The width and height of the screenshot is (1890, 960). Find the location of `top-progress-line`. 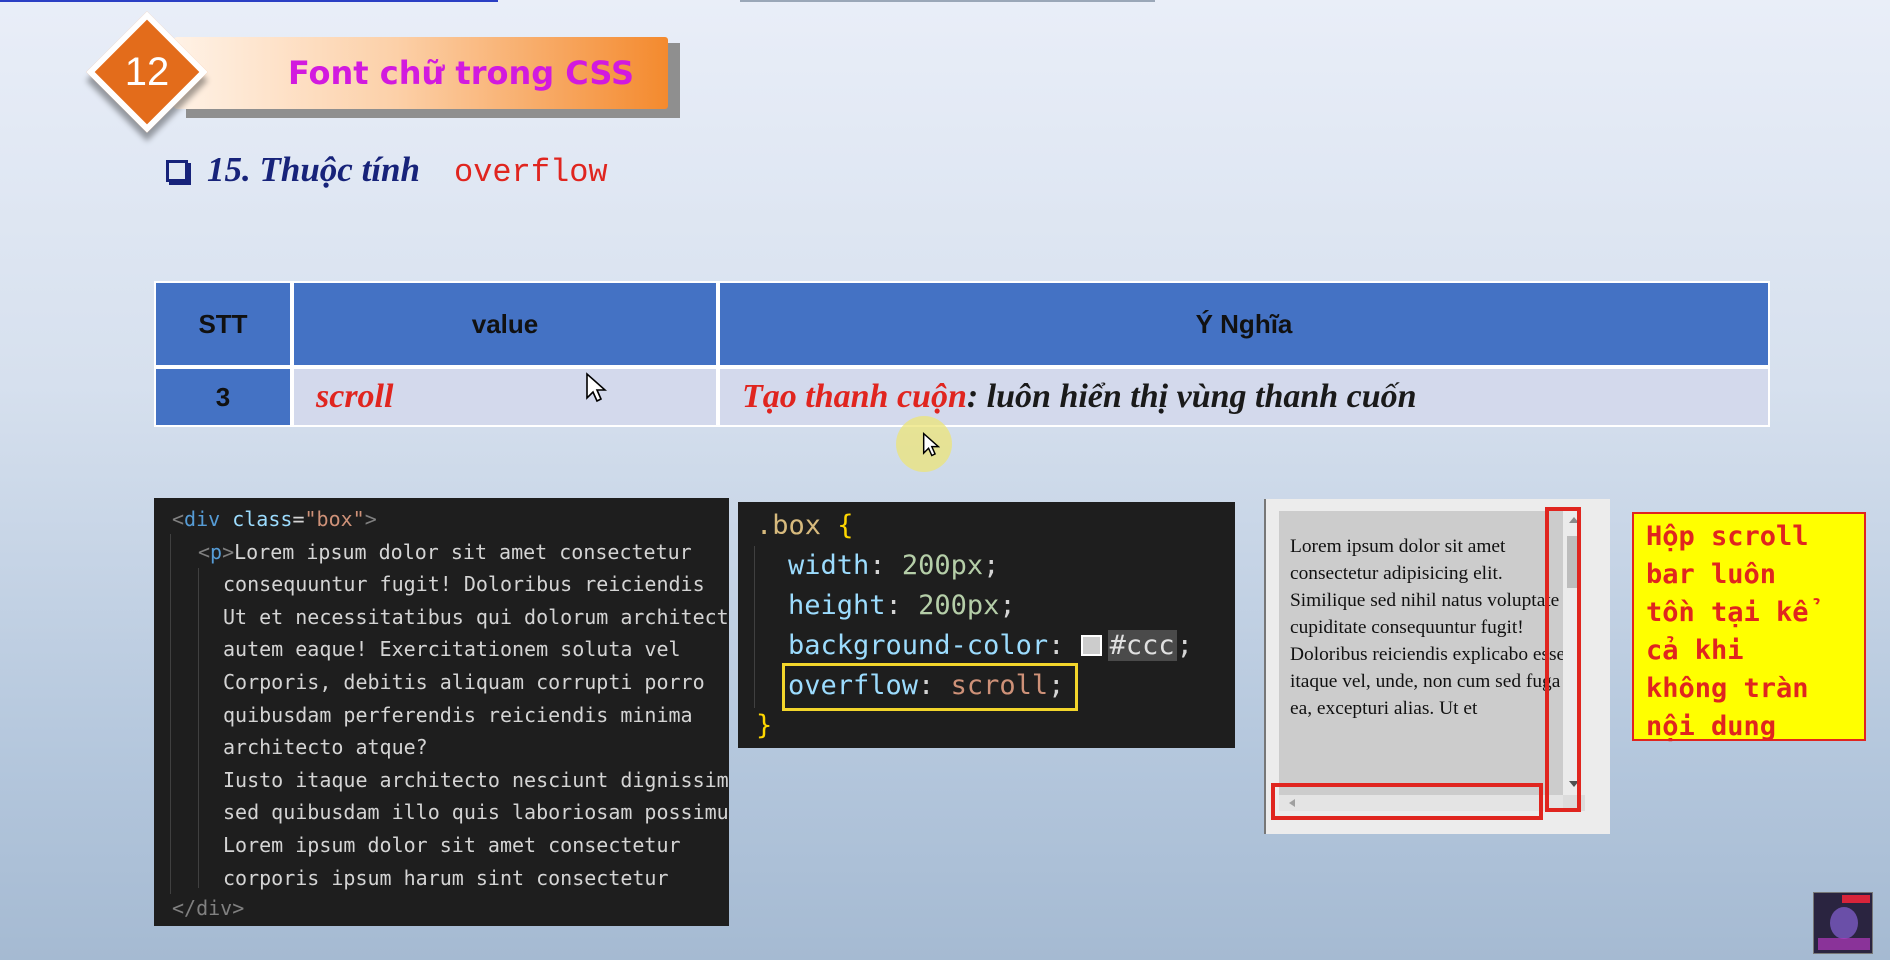

top-progress-line is located at coordinates (249, 1).